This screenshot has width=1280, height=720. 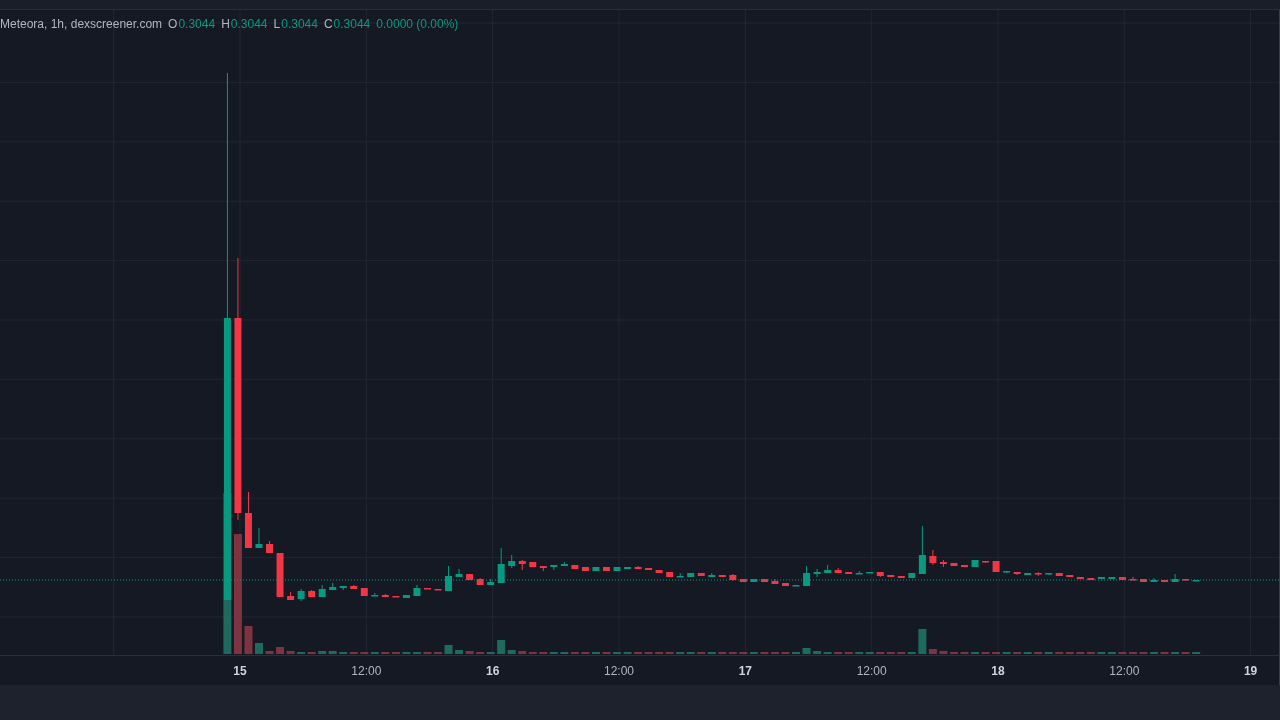 What do you see at coordinates (240, 671) in the screenshot?
I see `time-axis-label: 15` at bounding box center [240, 671].